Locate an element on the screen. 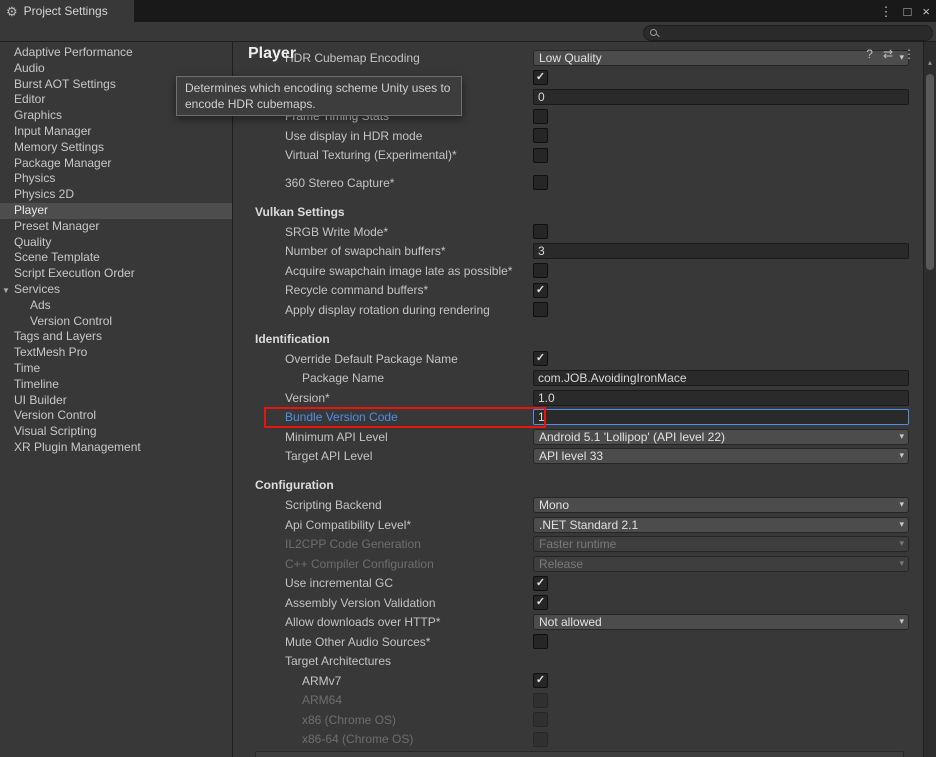  sidebar-item-label: Version Control is located at coordinates (55, 415).